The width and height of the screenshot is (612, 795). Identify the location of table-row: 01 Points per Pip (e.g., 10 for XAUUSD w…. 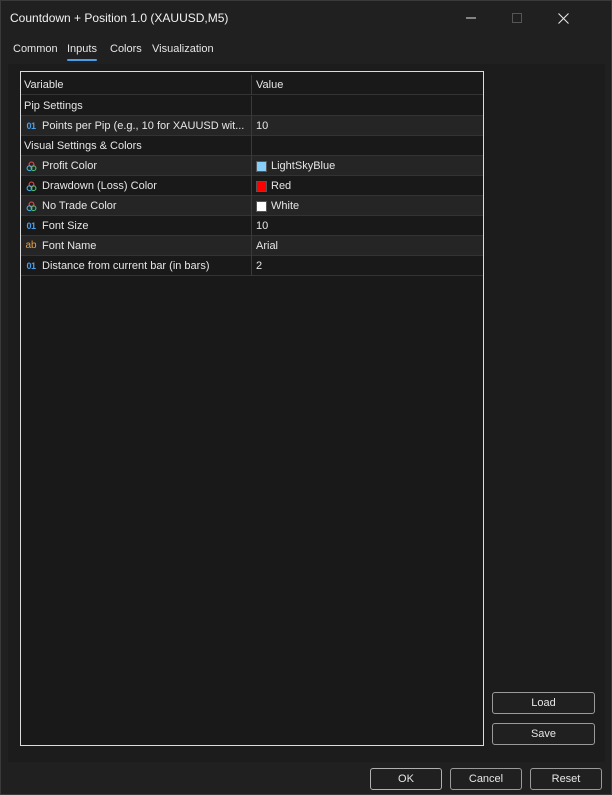
(252, 126).